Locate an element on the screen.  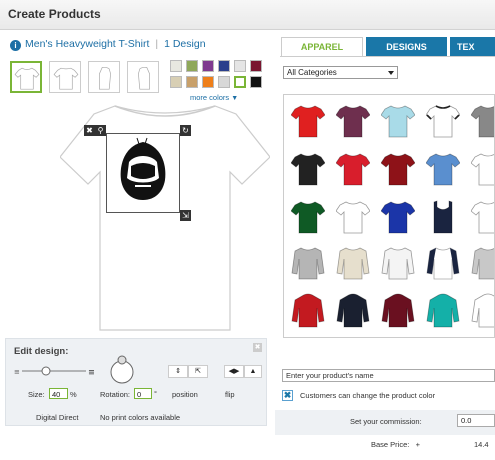
category-select: All Categories is located at coordinates (340, 72).